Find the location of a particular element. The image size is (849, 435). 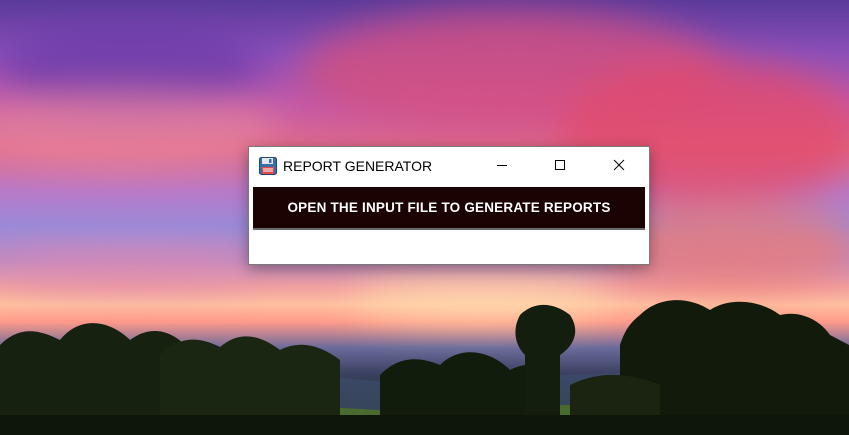

maximize-button is located at coordinates (560, 165).